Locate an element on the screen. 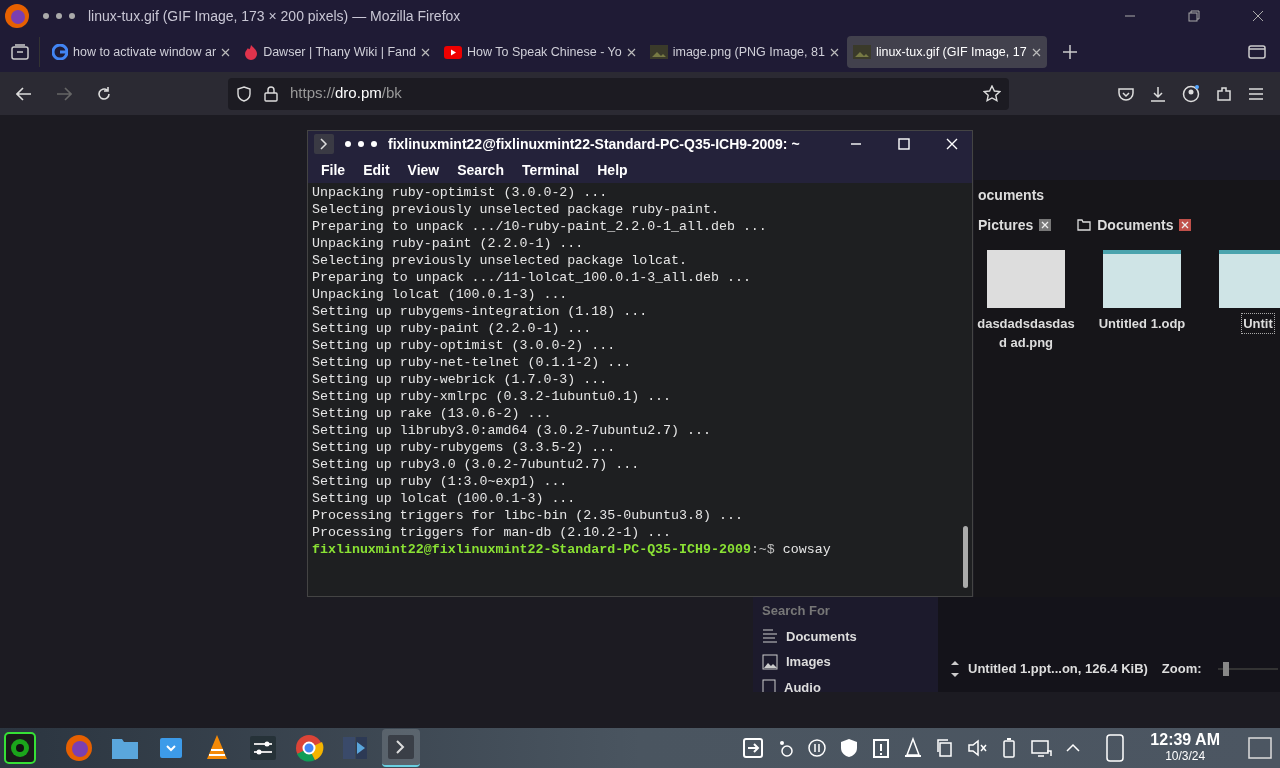  menu-item: View is located at coordinates (423, 170).